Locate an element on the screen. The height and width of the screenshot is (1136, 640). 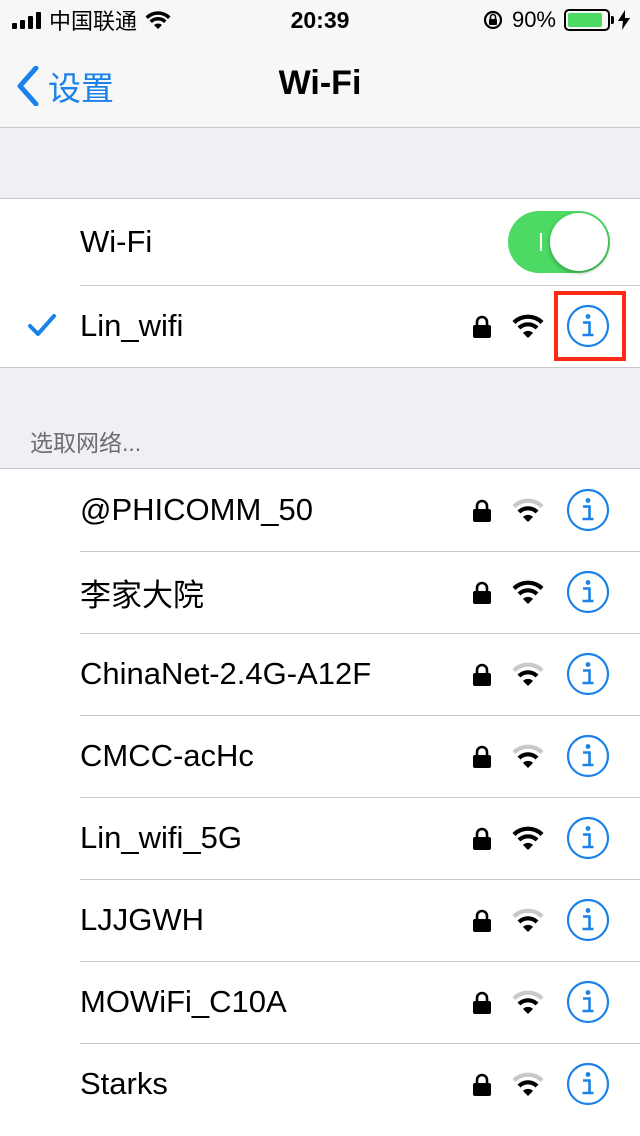
network-name: @PHICOMM_50 is located at coordinates (197, 509).